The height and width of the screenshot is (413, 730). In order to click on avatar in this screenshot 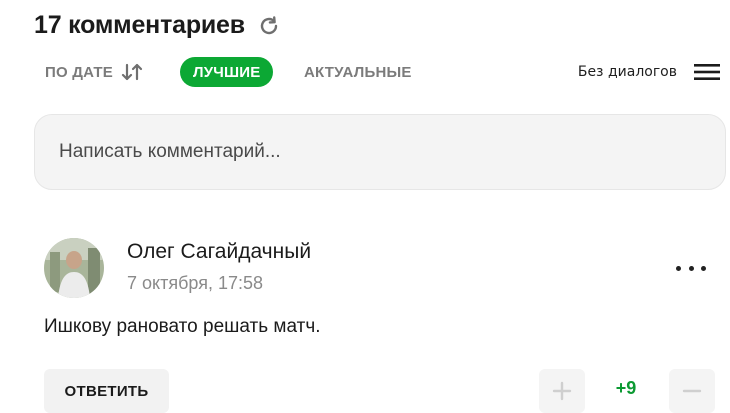, I will do `click(74, 268)`.